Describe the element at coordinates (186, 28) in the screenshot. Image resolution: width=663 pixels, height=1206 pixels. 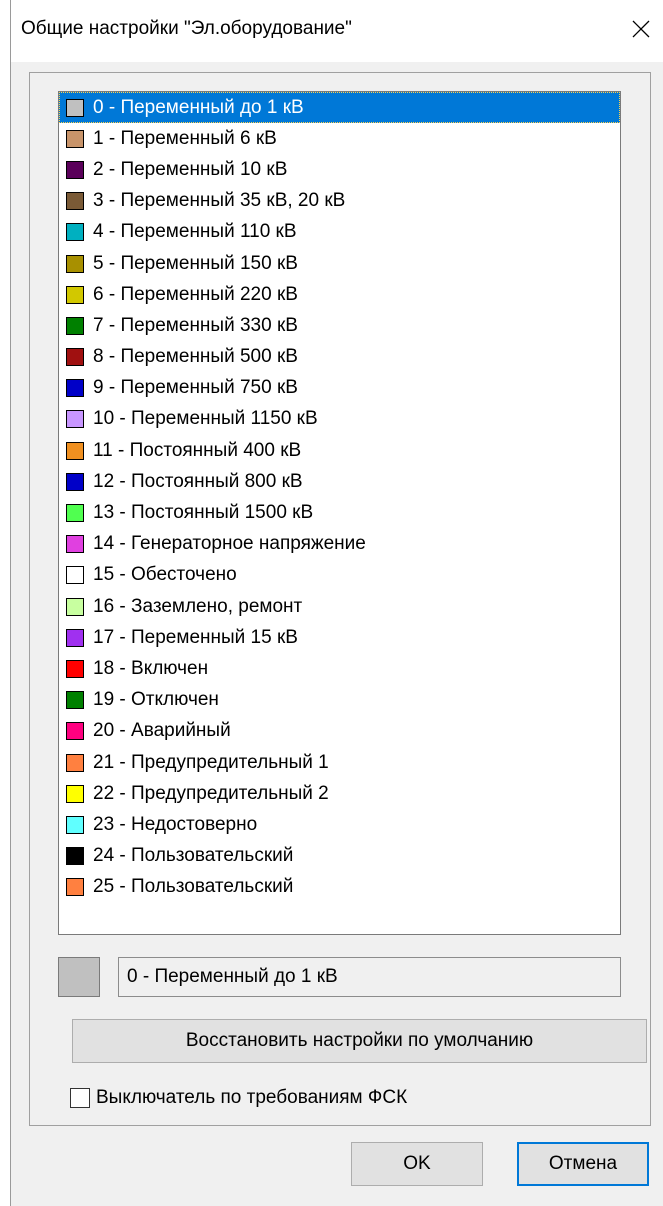
I see `window-title: Общие настройки "Эл.оборудование"` at that location.